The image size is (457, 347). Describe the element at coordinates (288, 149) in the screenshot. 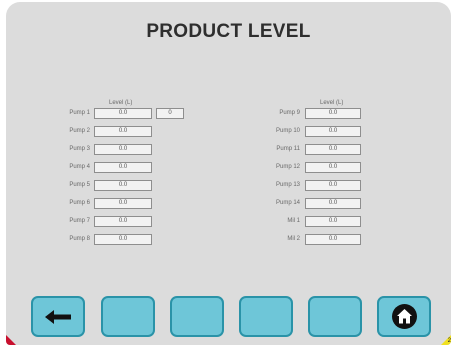

I see `pump-label: Pump 11` at that location.